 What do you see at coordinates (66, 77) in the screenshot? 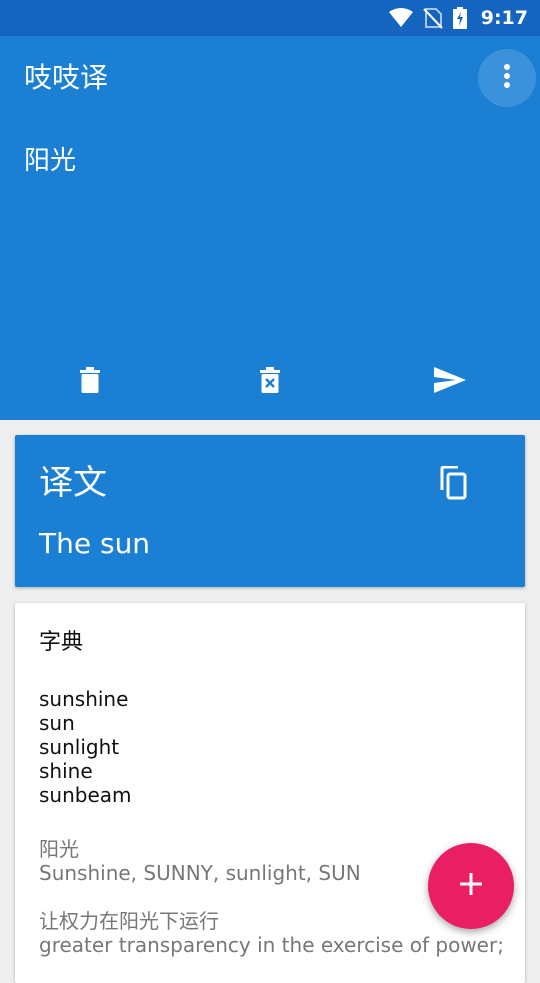
I see `app-title: 吱吱译` at bounding box center [66, 77].